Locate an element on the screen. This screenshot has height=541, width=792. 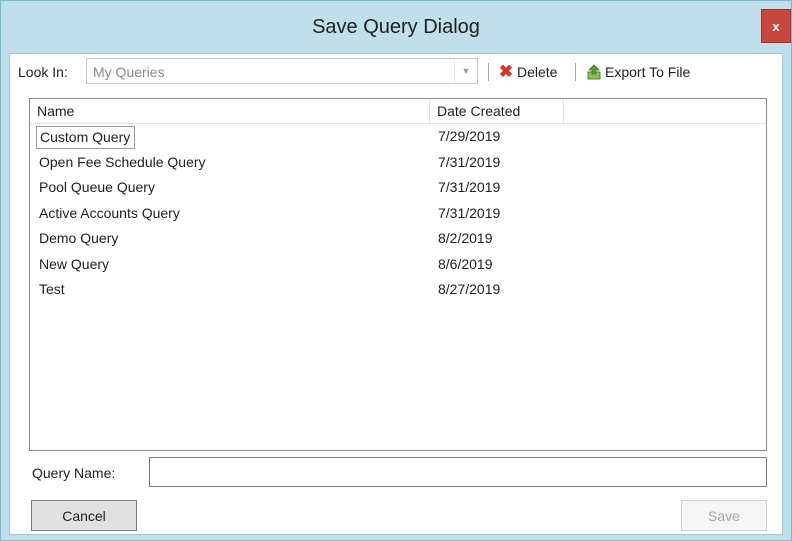
list-item: Active Accounts Query 7/31/2019 is located at coordinates (398, 214).